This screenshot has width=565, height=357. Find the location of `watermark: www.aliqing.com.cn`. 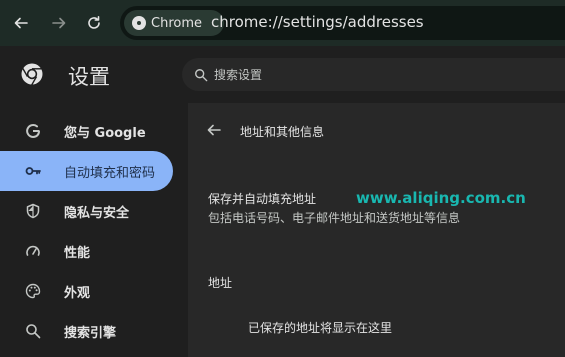

watermark: www.aliqing.com.cn is located at coordinates (441, 198).